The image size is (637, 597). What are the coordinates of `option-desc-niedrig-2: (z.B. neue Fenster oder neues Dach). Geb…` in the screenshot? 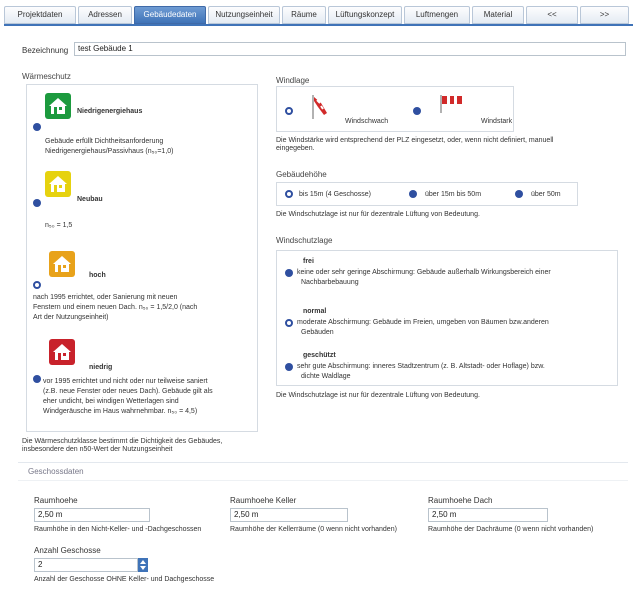 It's located at (128, 391).